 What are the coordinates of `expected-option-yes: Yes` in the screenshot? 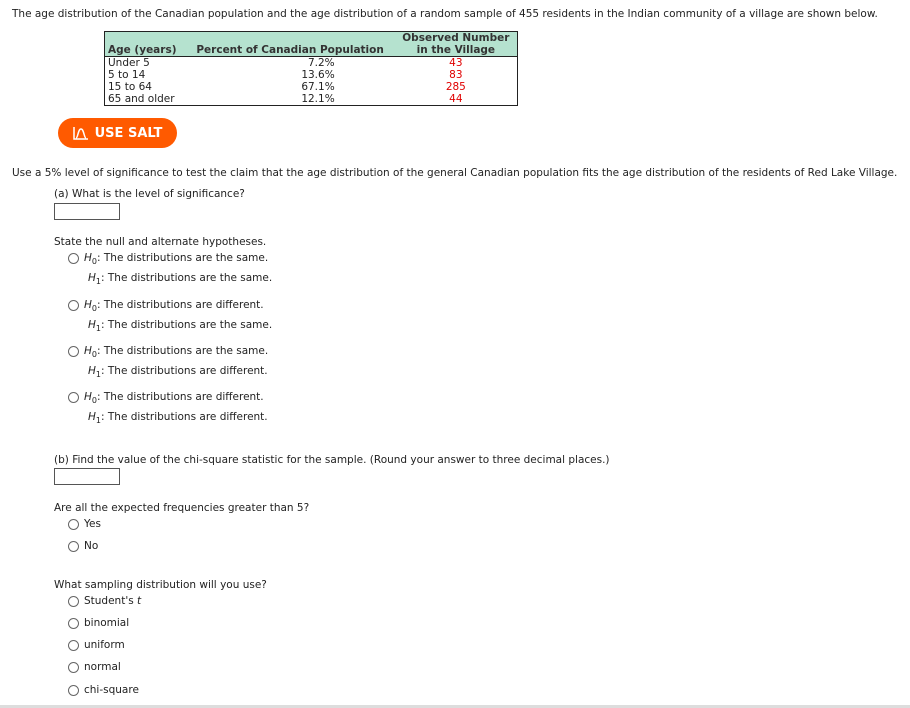 It's located at (84, 524).